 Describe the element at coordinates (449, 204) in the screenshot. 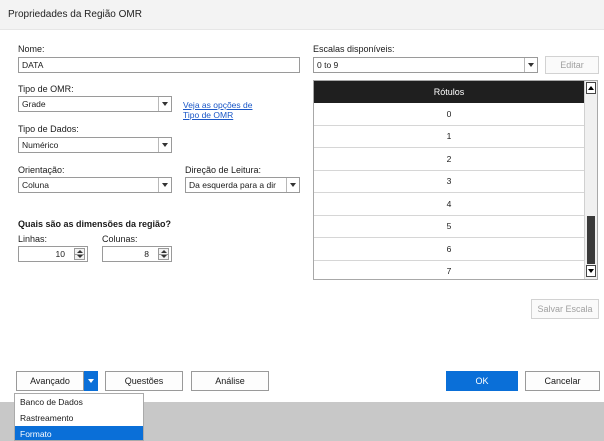

I see `labels-row: 4` at that location.